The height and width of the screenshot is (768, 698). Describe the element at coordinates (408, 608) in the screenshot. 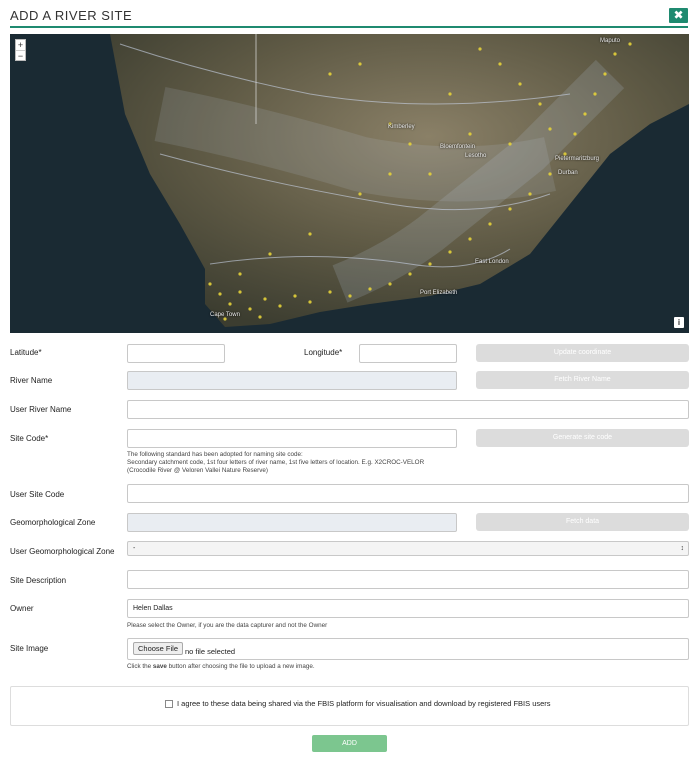

I see `owner-input: Helen Dallas` at that location.